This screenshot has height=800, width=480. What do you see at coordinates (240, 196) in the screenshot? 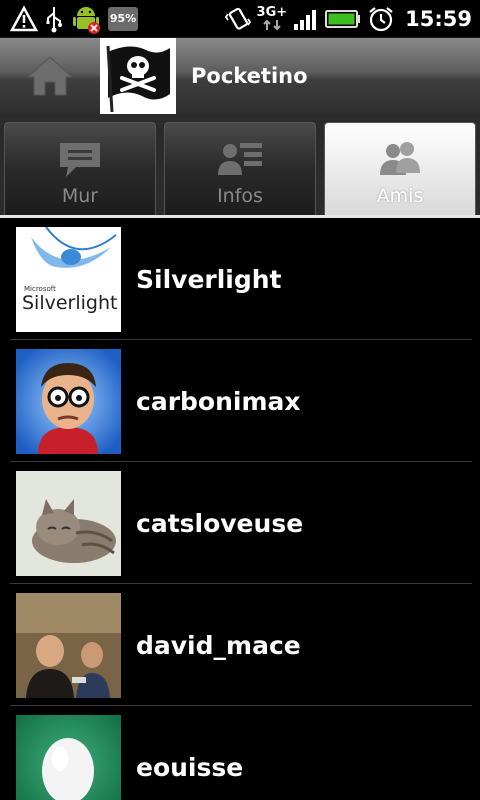
I see `tab-infos-label: Infos` at bounding box center [240, 196].